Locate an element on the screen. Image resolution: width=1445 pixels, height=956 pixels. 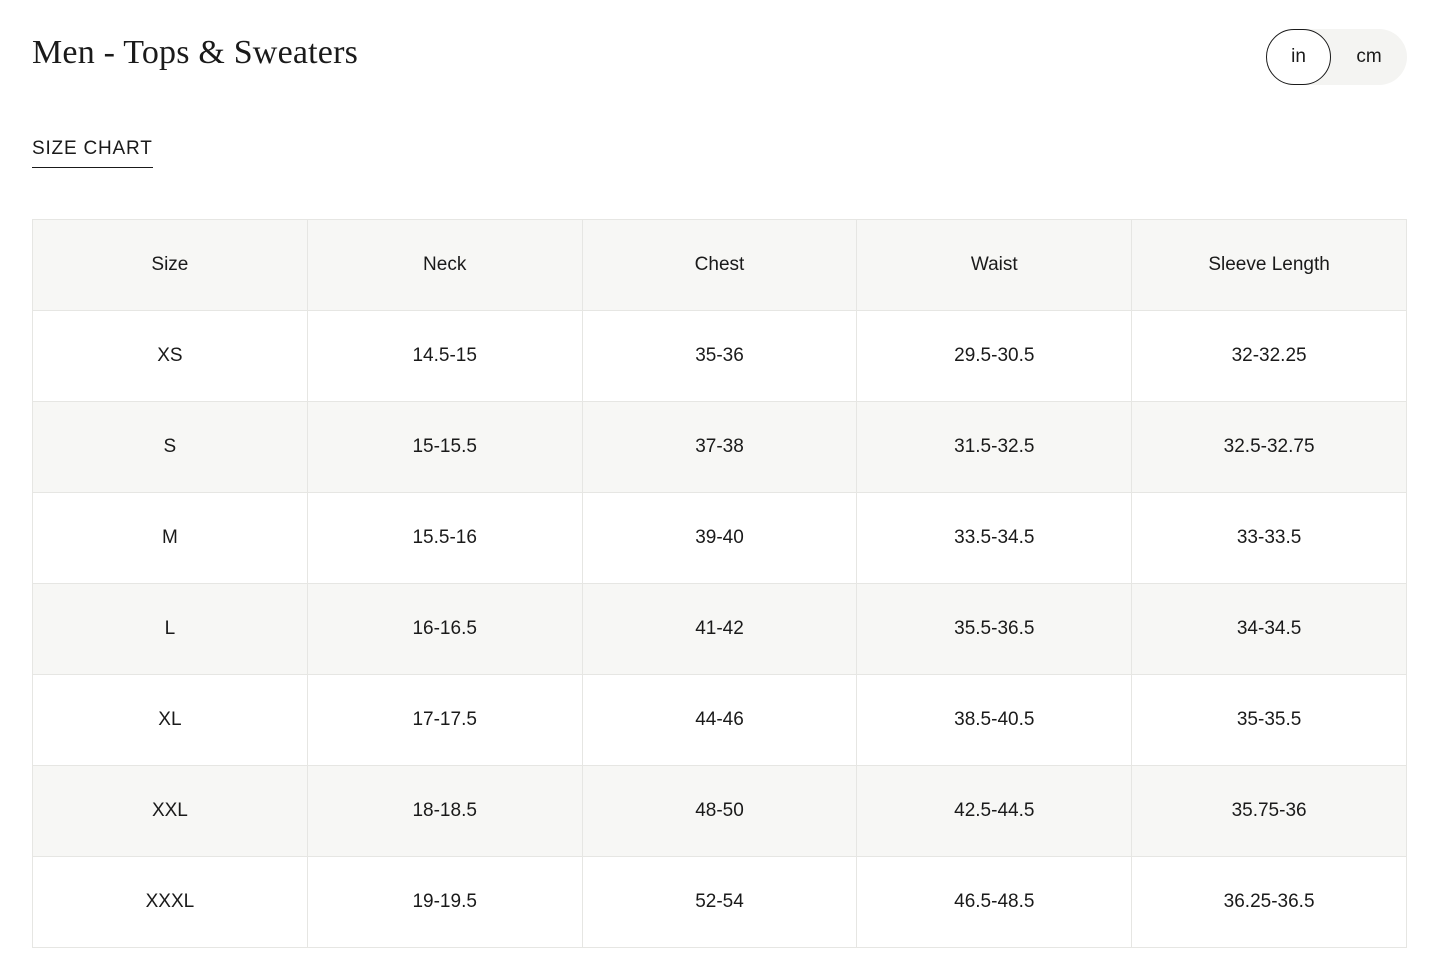
size-cell: L is located at coordinates (170, 629).